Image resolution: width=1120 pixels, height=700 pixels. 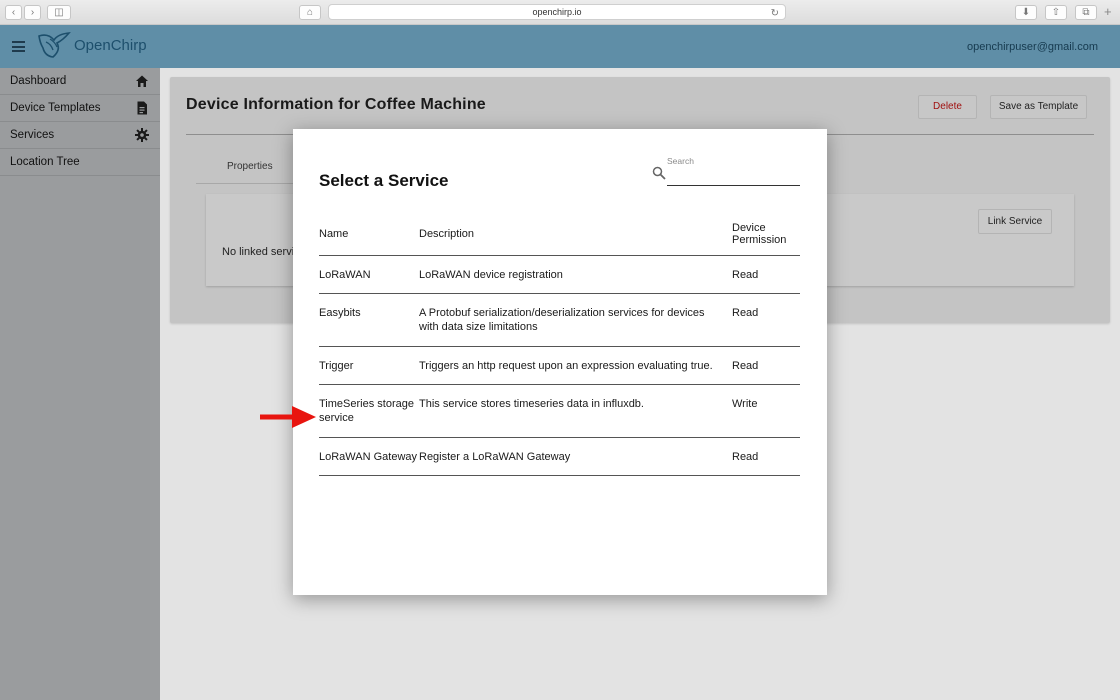 What do you see at coordinates (1108, 11) in the screenshot?
I see `new-tab-button: +` at bounding box center [1108, 11].